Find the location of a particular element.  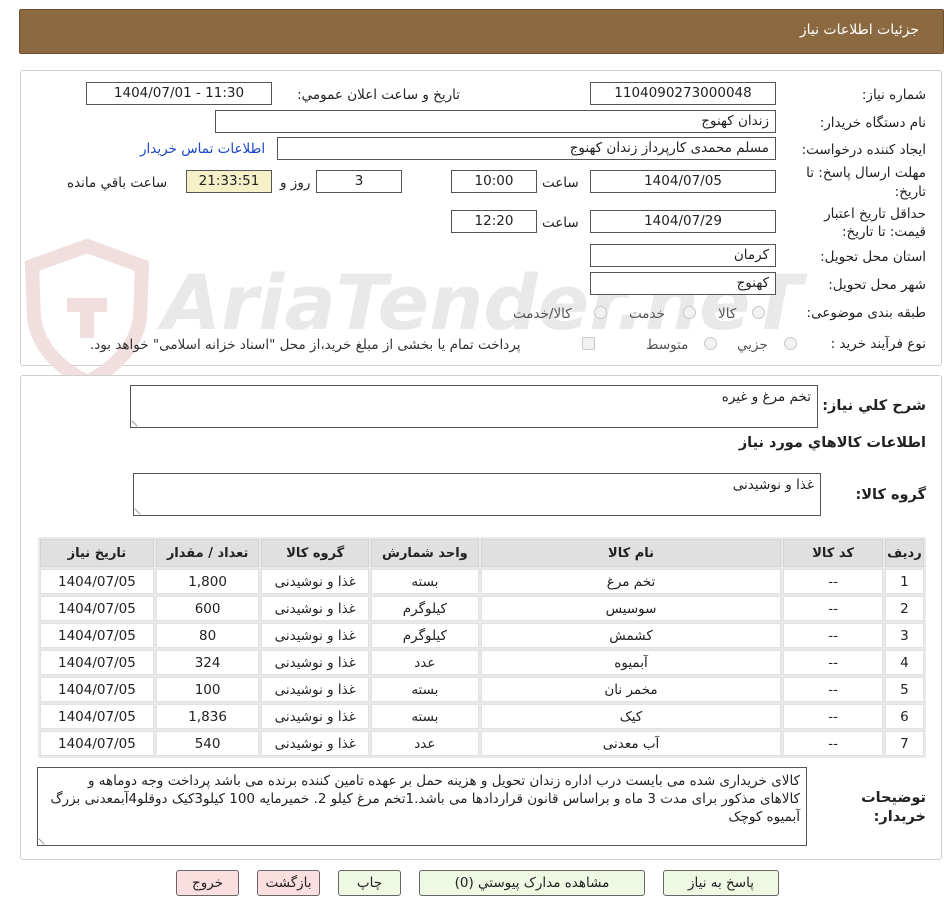

process-option-minor: جزیي is located at coordinates (752, 345).